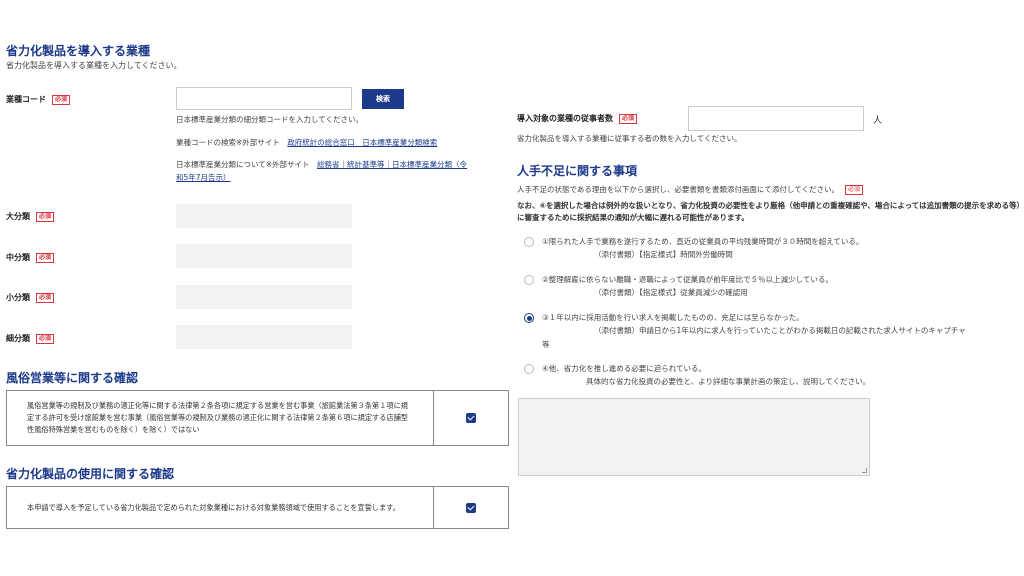 The height and width of the screenshot is (576, 1024). What do you see at coordinates (694, 437) in the screenshot?
I see `labor-explanation-textarea` at bounding box center [694, 437].